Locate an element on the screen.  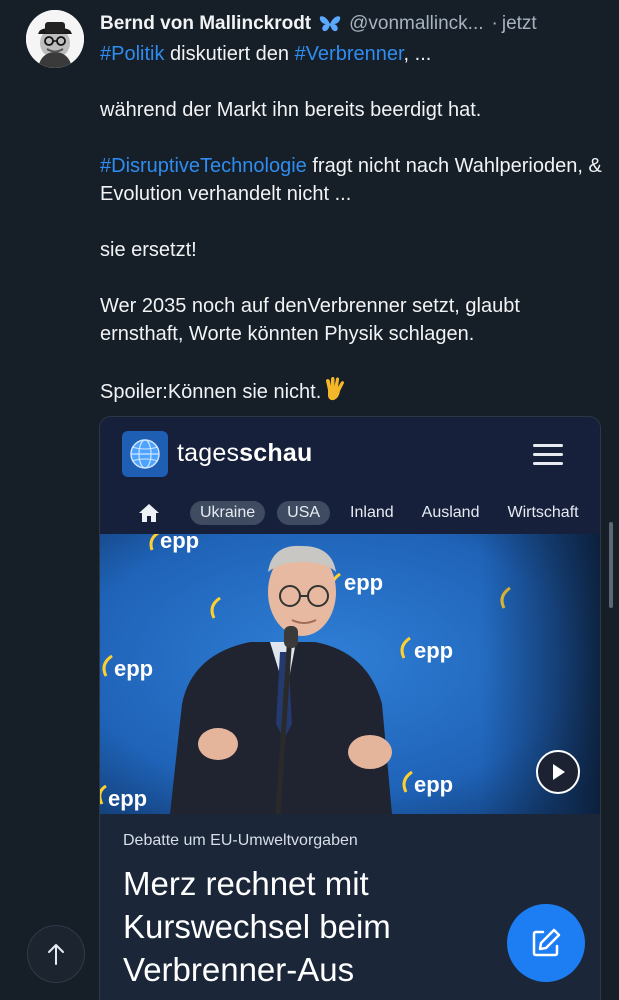
site-wordmark-bold: schau is located at coordinates (276, 453).